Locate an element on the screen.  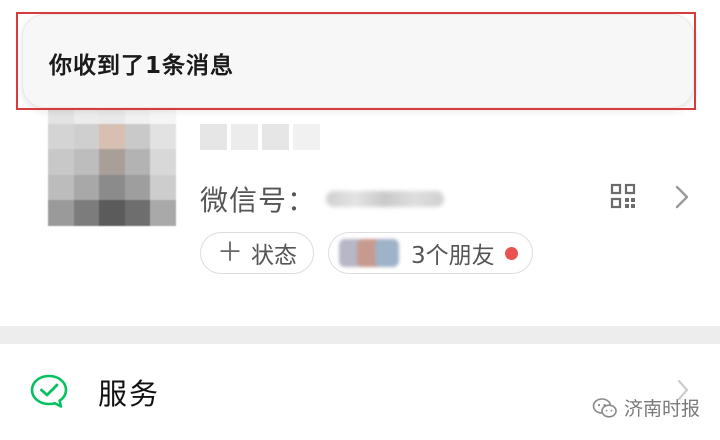
wechat-id-label: 微信号： is located at coordinates (258, 200).